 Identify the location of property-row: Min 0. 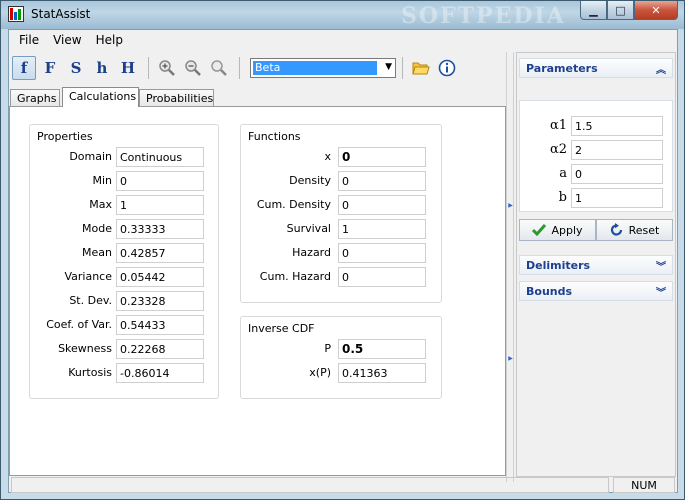
(125, 181).